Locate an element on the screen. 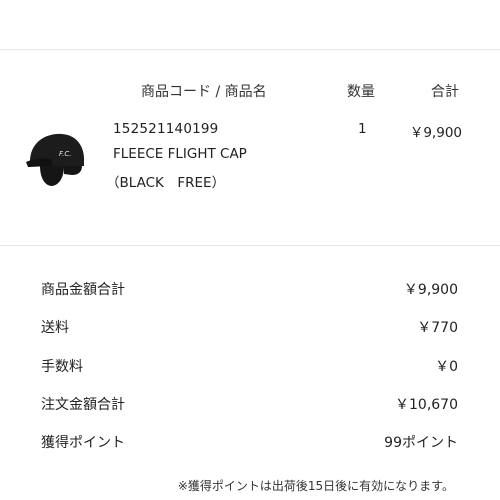 The height and width of the screenshot is (500, 500). header-quantity: 数量 is located at coordinates (361, 92).